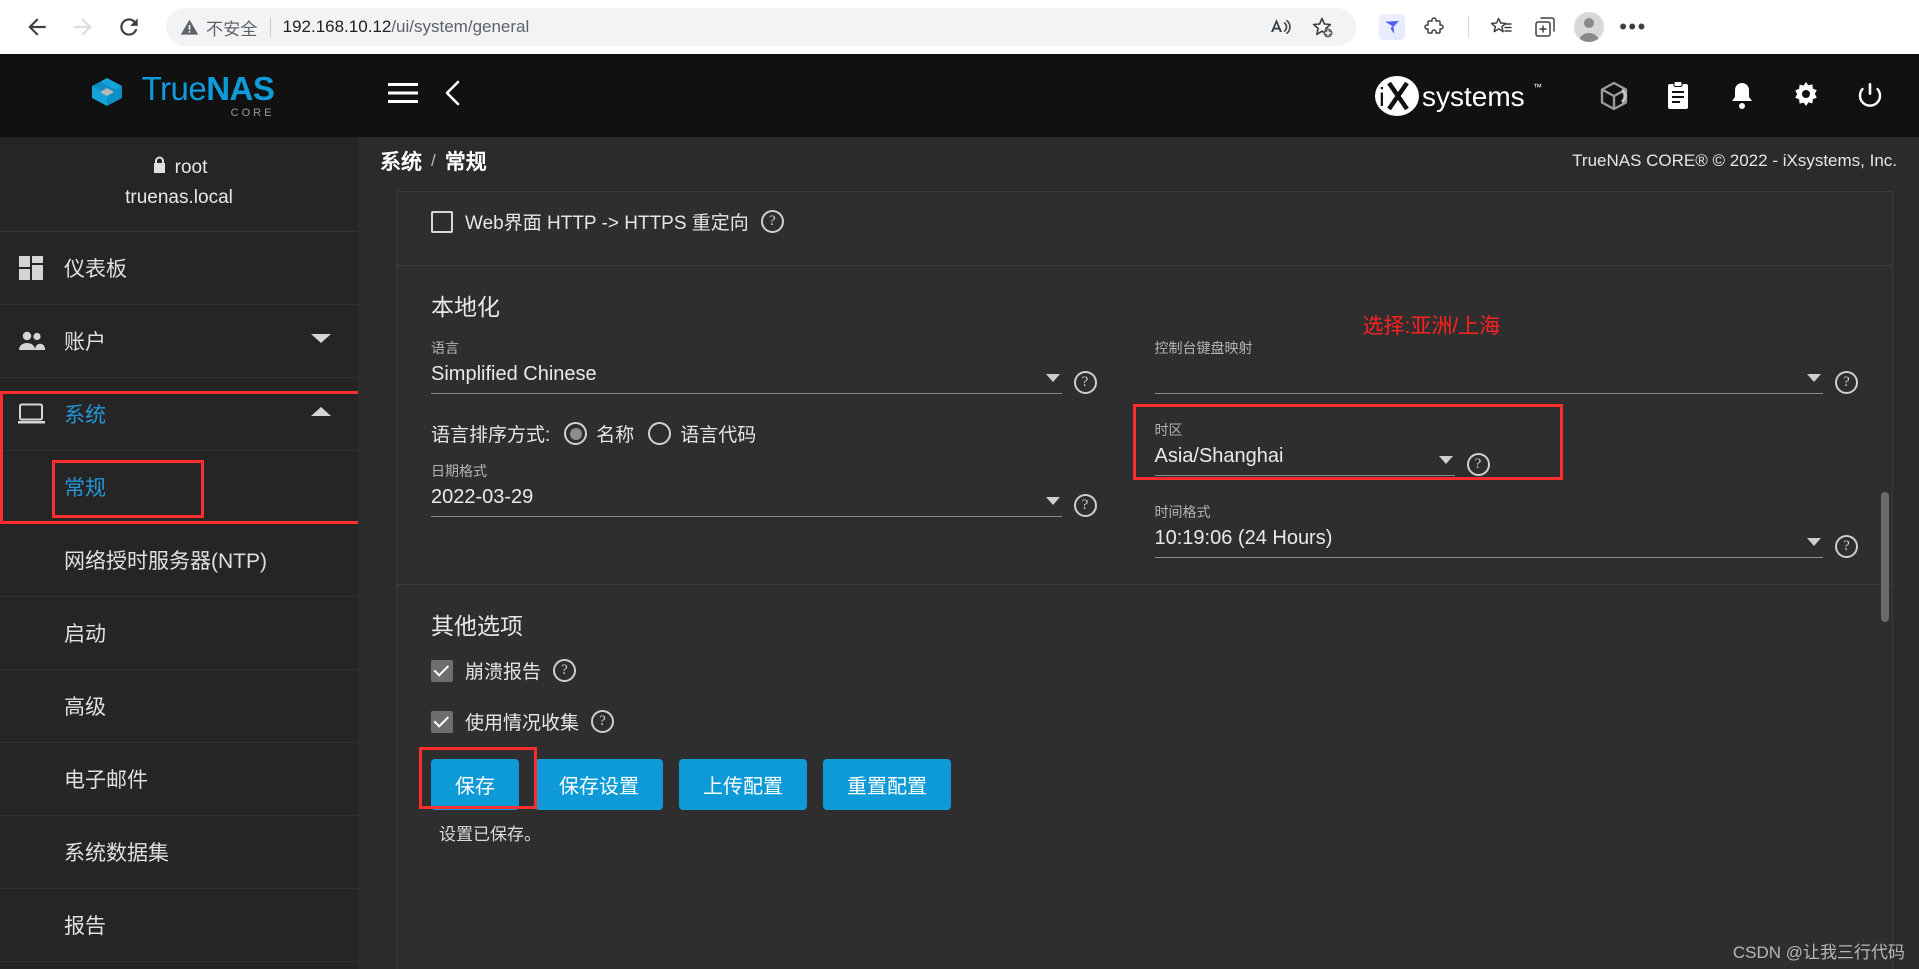 This screenshot has height=969, width=1919. Describe the element at coordinates (746, 378) in the screenshot. I see `language-select: Simplified Chinese` at that location.